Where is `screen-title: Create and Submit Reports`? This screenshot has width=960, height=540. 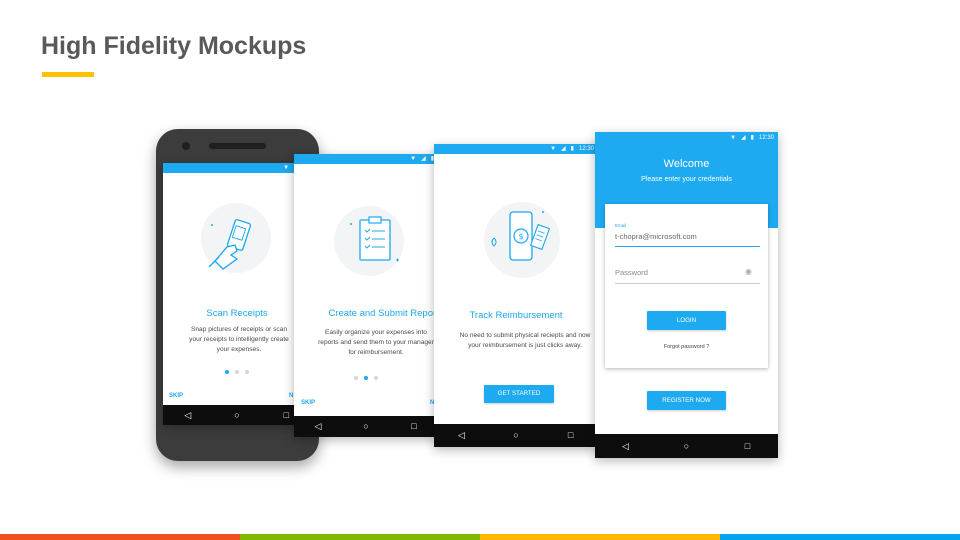 screen-title: Create and Submit Reports is located at coordinates (383, 313).